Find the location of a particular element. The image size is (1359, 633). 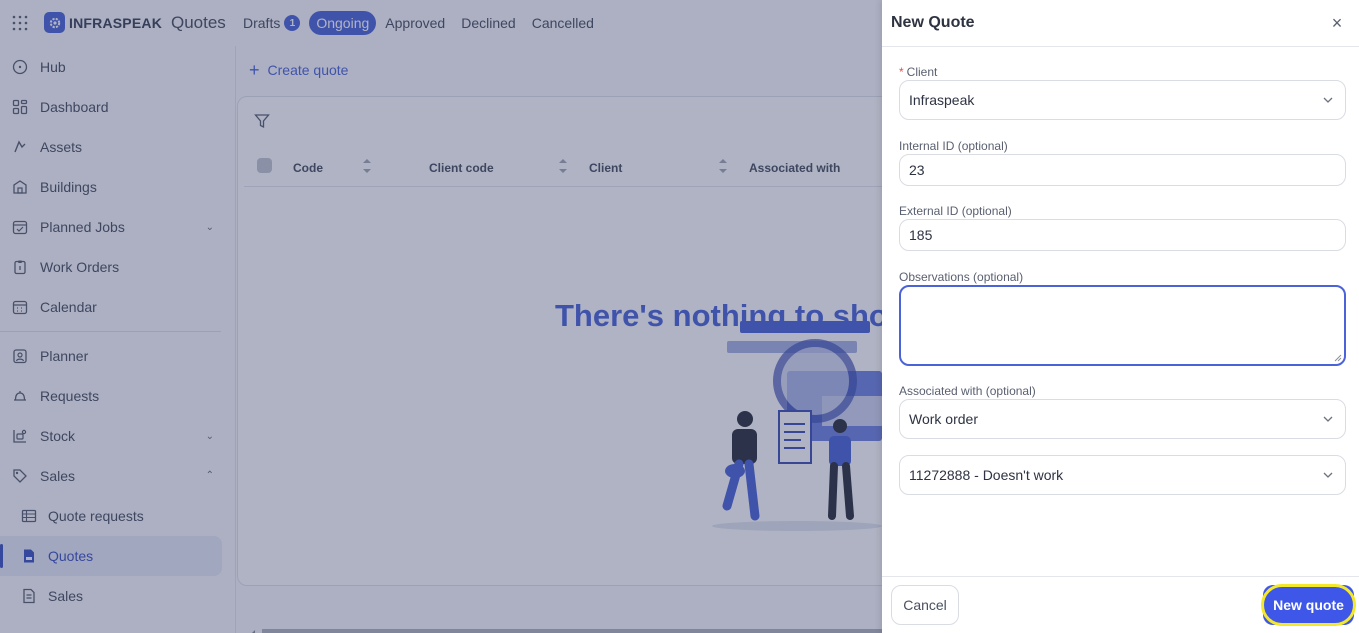

external-id-input: 185 is located at coordinates (1122, 235).